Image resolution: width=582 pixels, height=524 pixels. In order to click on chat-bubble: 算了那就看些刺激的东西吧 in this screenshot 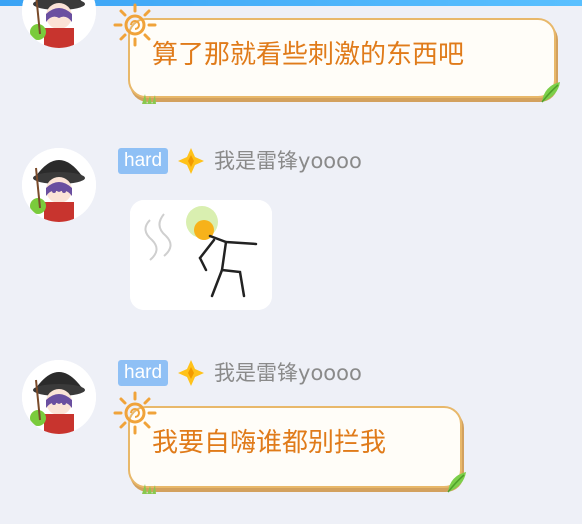, I will do `click(336, 53)`.